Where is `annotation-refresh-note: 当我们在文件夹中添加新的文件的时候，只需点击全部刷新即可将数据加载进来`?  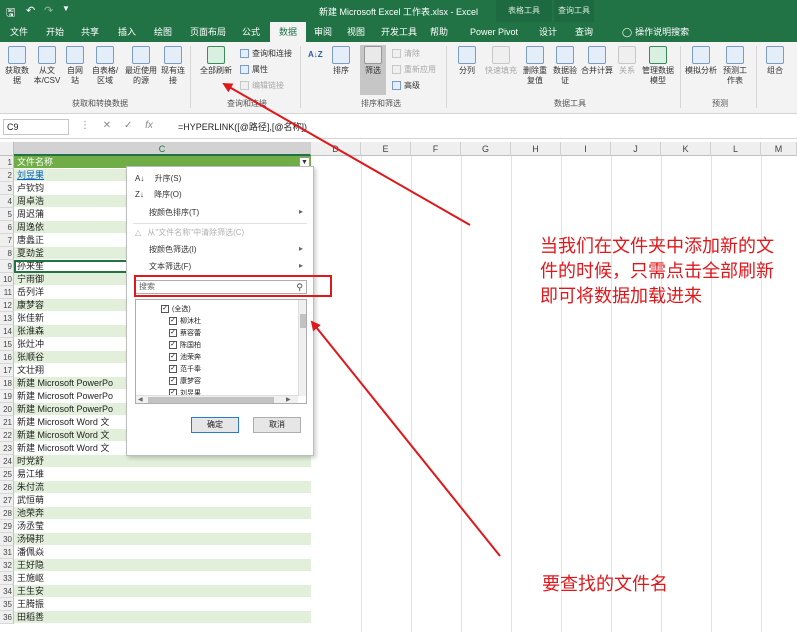 annotation-refresh-note: 当我们在文件夹中添加新的文件的时候，只需点击全部刷新即可将数据加载进来 is located at coordinates (657, 271).